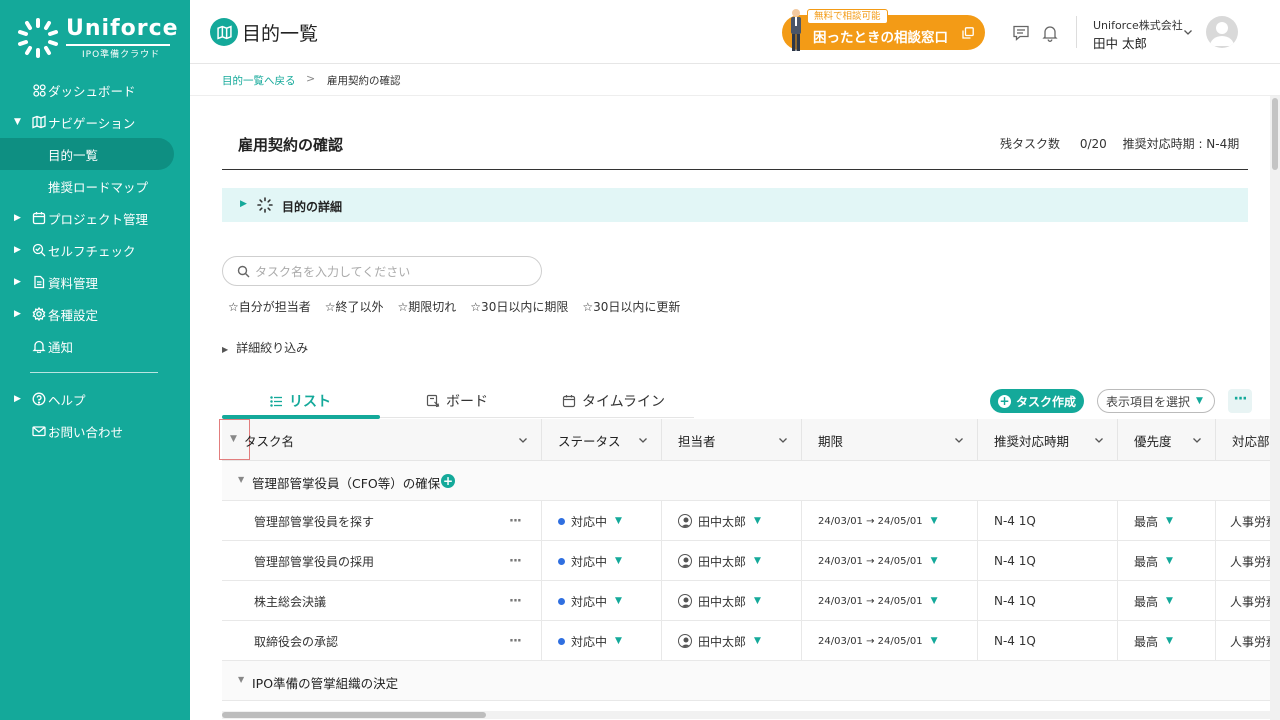  Describe the element at coordinates (1037, 401) in the screenshot. I see `create-task-button: + タスク作成` at that location.